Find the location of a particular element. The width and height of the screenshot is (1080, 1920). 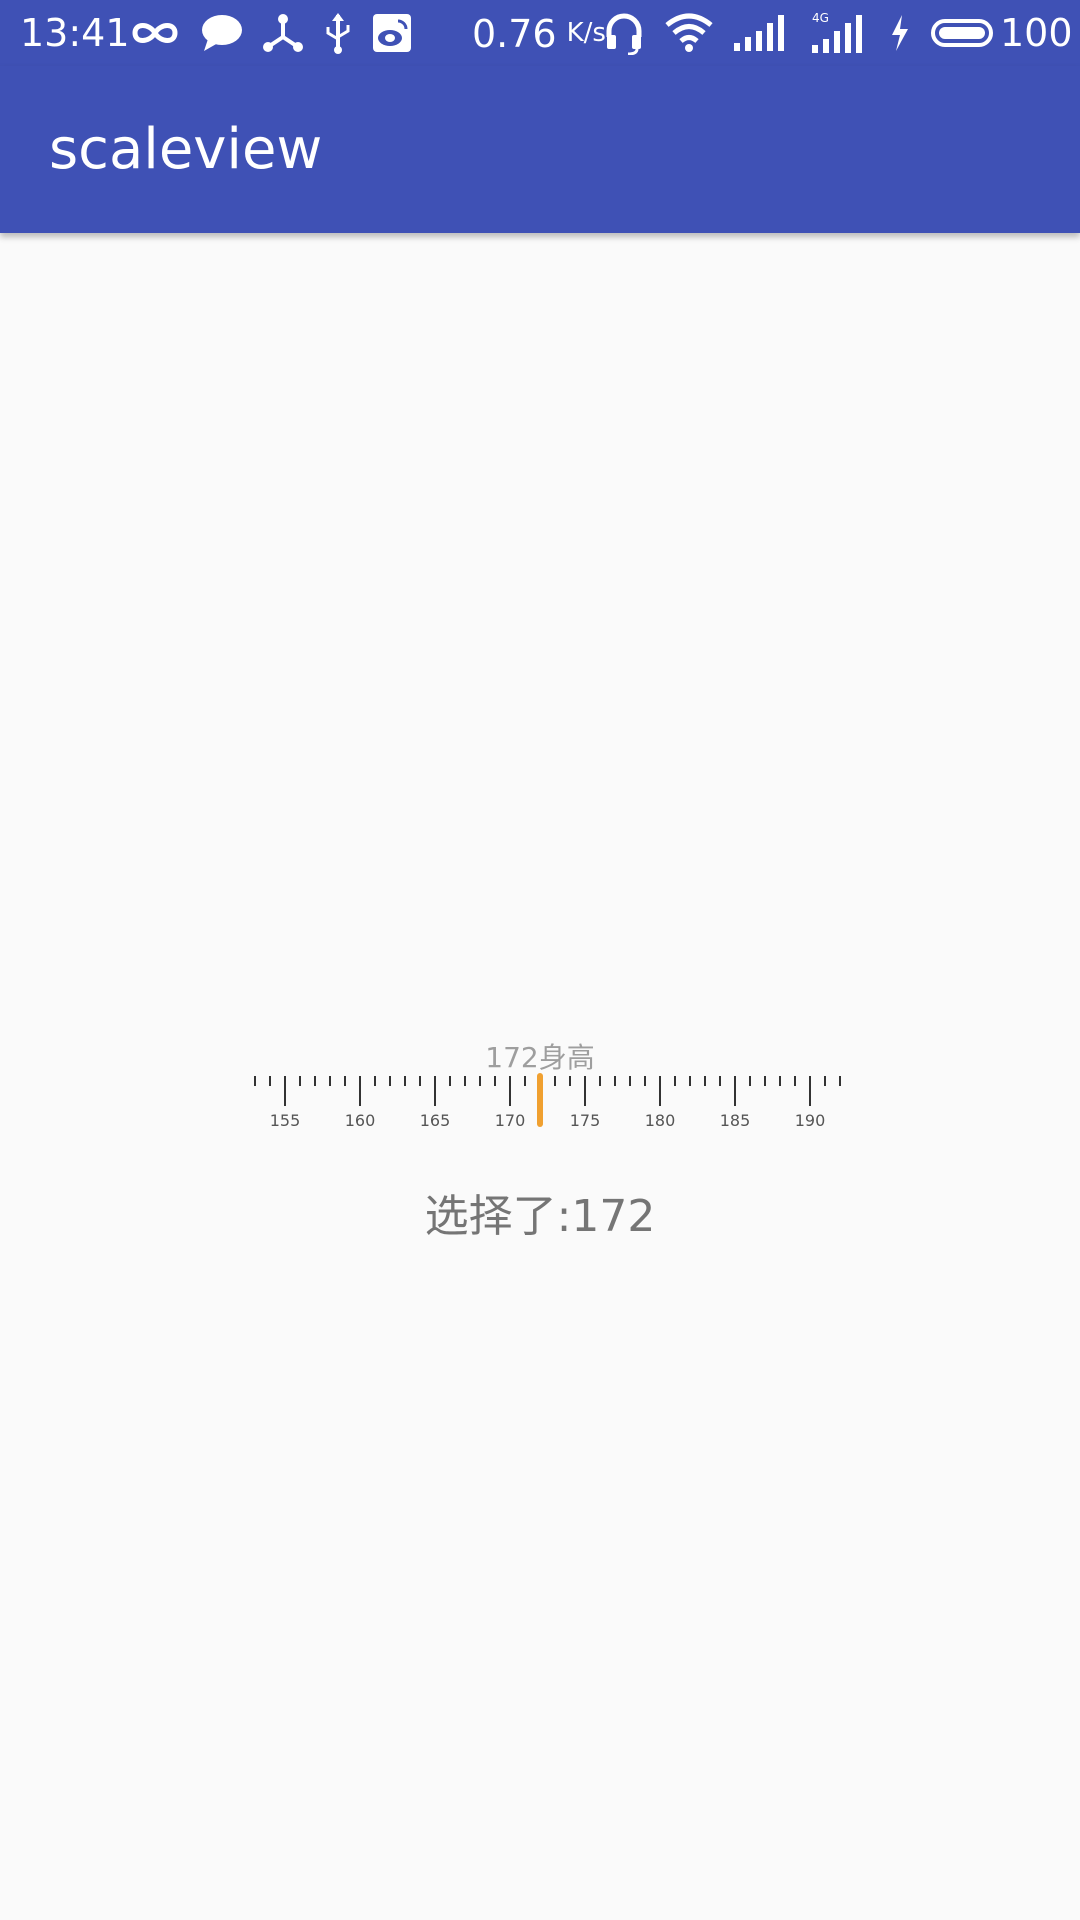

weibo-icon is located at coordinates (392, 33).